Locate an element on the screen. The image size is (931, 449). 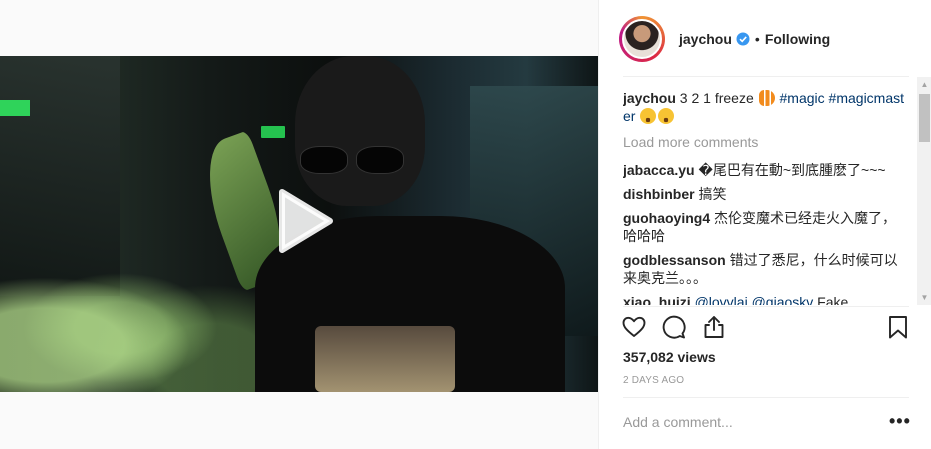
comment-mention: @qiaoskv is located at coordinates (783, 299).